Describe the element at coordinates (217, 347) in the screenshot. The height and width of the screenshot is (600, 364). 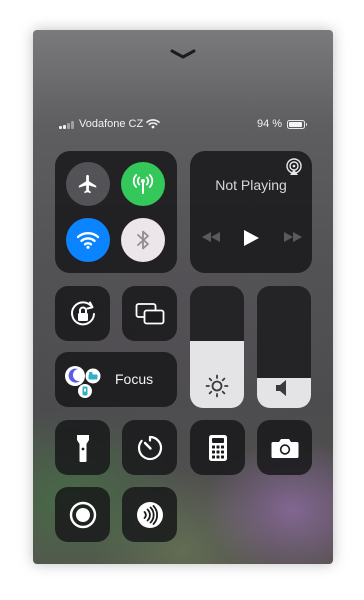
I see `brightness-slider` at that location.